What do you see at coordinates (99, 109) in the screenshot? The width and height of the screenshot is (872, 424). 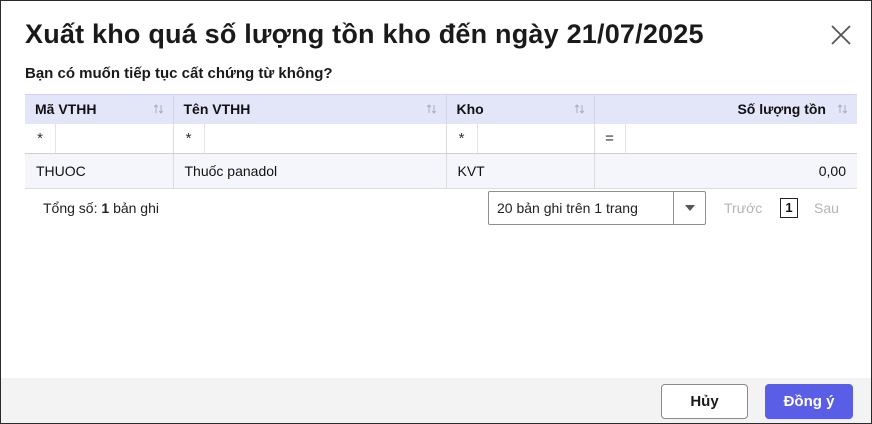 I see `column-header-ma-vthh: Mã VTHH` at bounding box center [99, 109].